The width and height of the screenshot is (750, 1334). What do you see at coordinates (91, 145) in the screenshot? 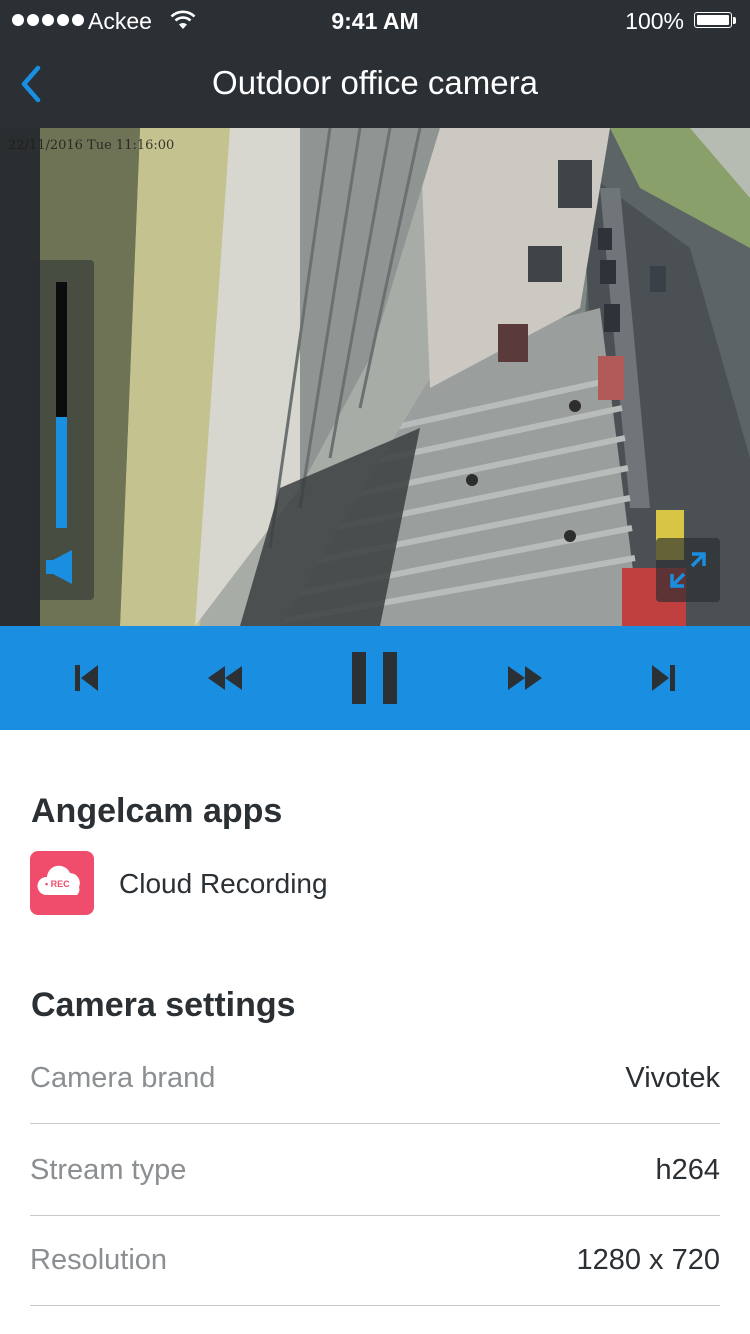
I see `video-timestamp: 22/11/2016 Tue 11:16:00` at bounding box center [91, 145].